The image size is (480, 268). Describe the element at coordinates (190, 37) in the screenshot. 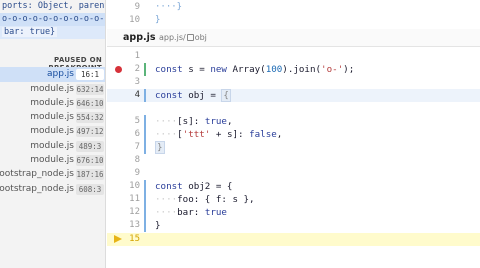

I see `object-icon` at that location.